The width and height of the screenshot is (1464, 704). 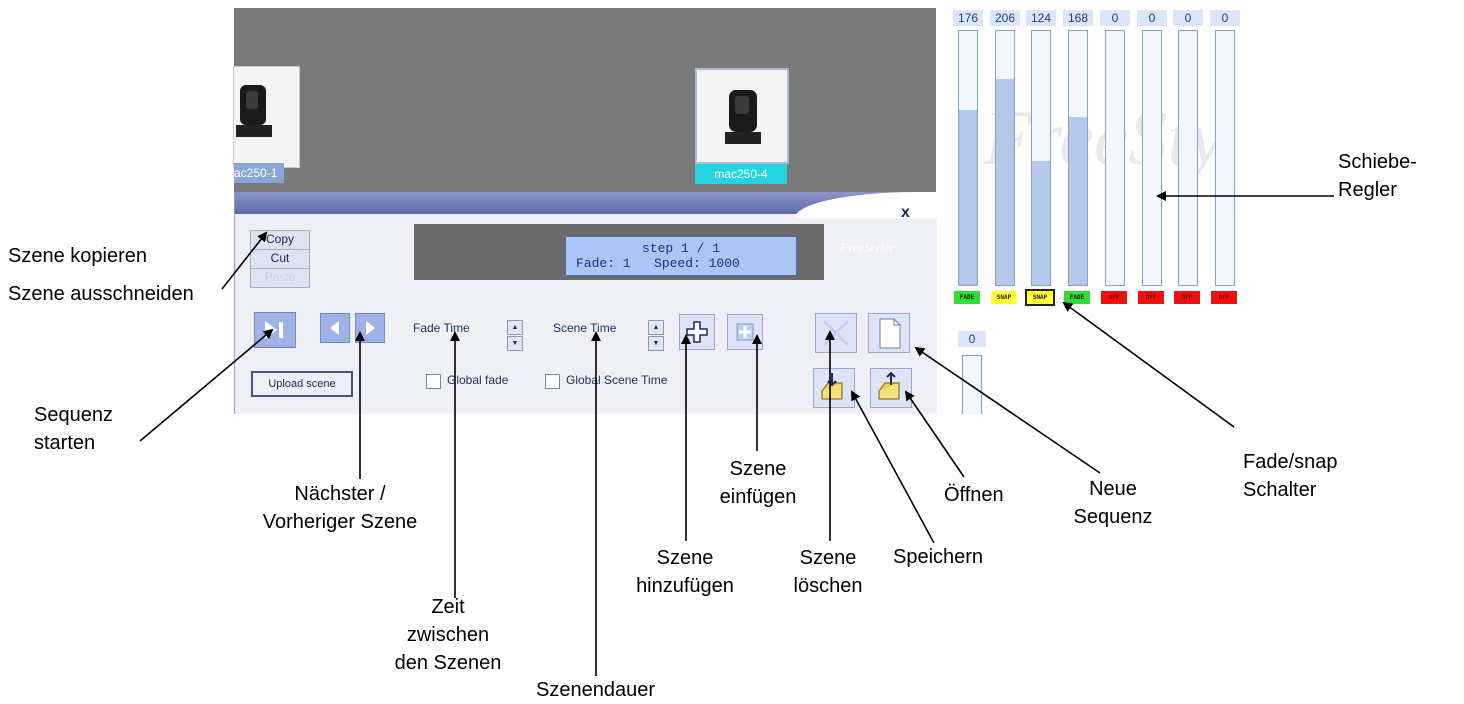 What do you see at coordinates (206, 385) in the screenshot?
I see `arrow-sequenz-starten` at bounding box center [206, 385].